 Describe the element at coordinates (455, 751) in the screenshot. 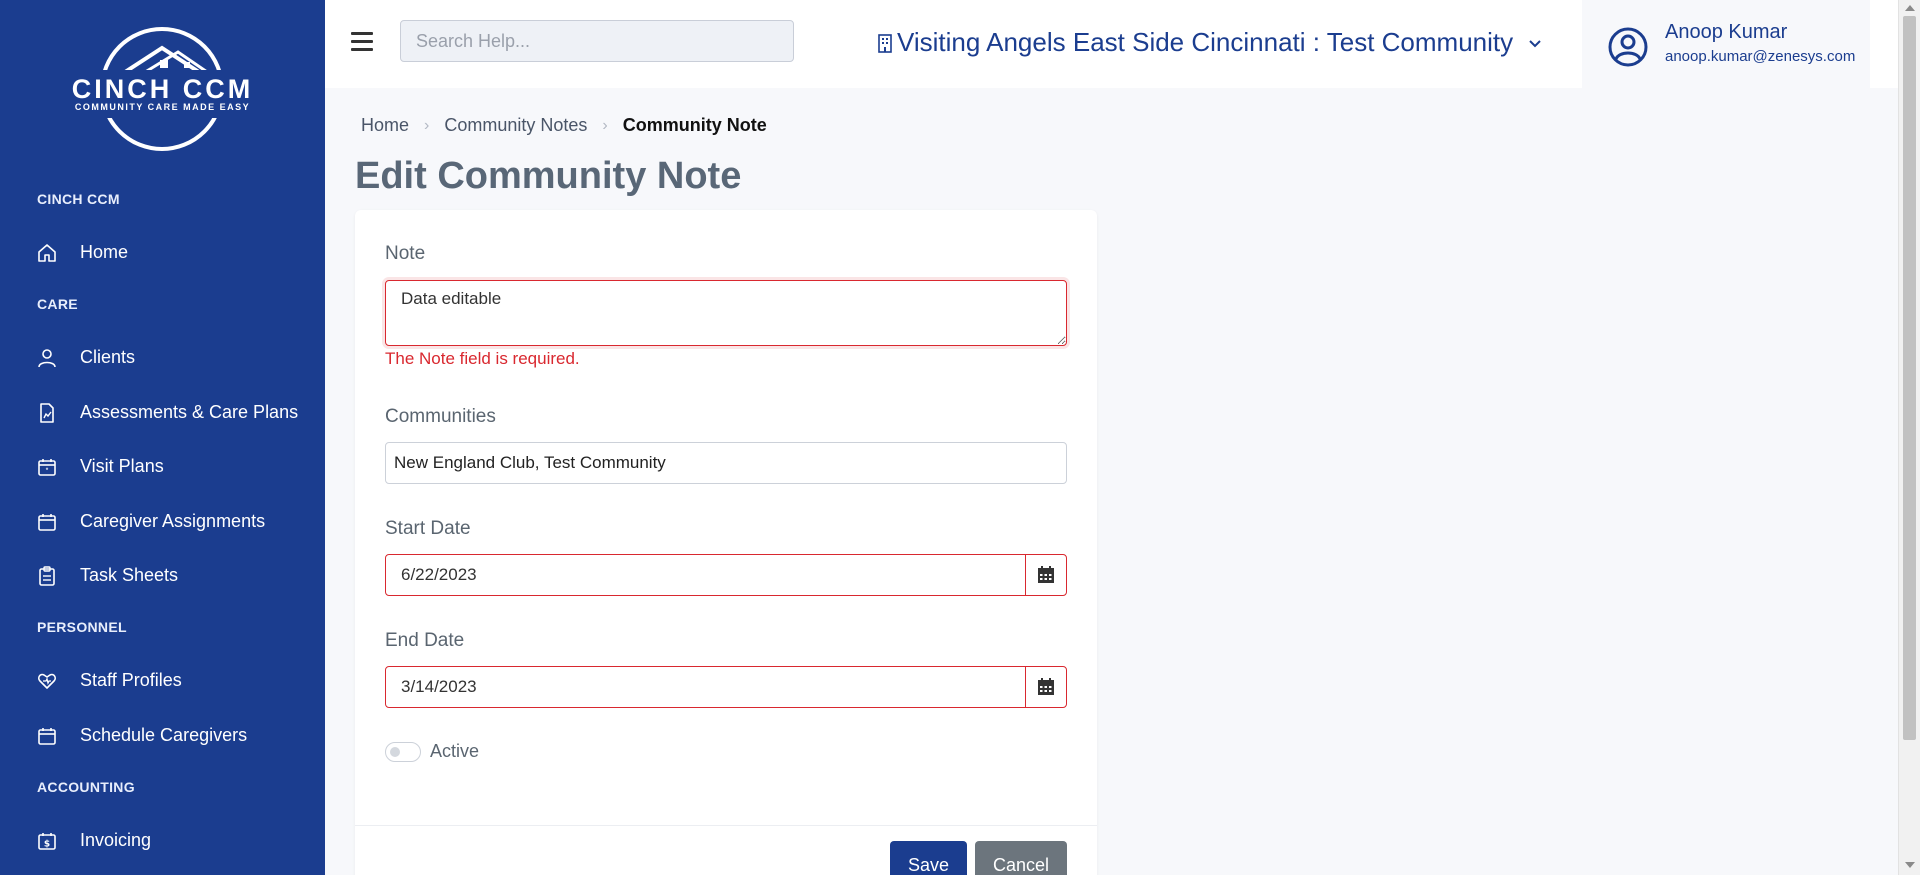

I see `active-label: Active` at that location.